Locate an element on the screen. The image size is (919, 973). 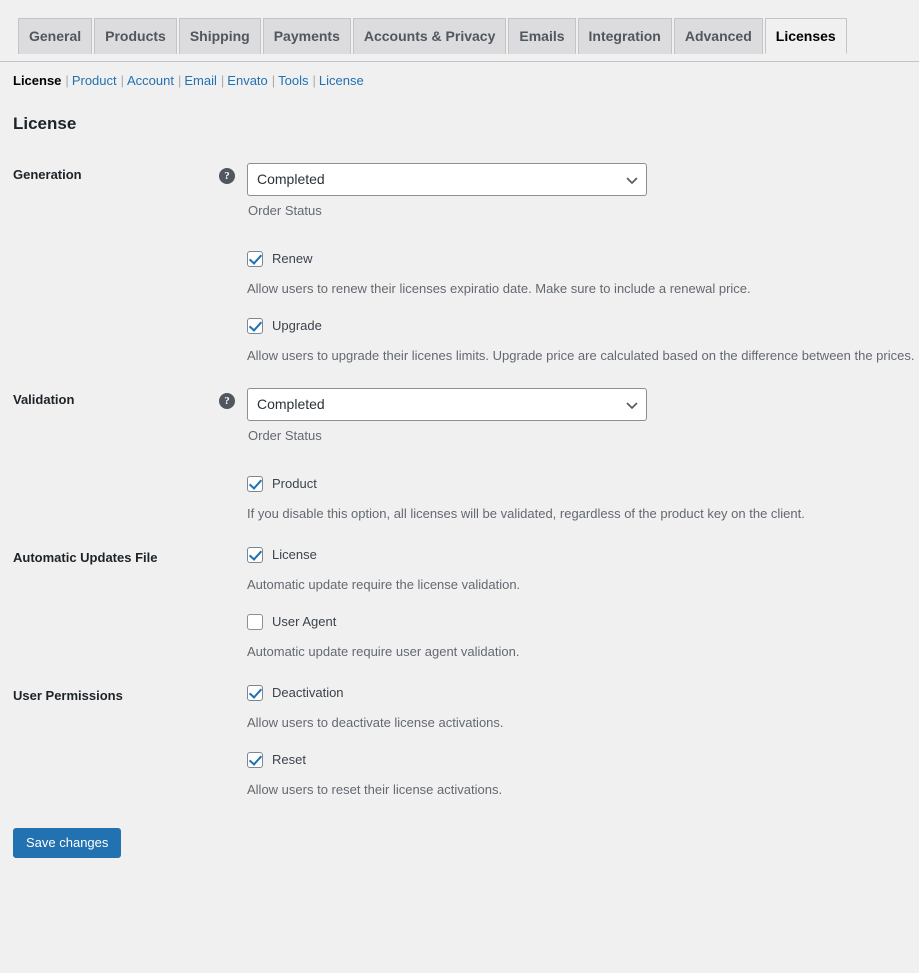
tab-payments: Payments is located at coordinates (306, 36).